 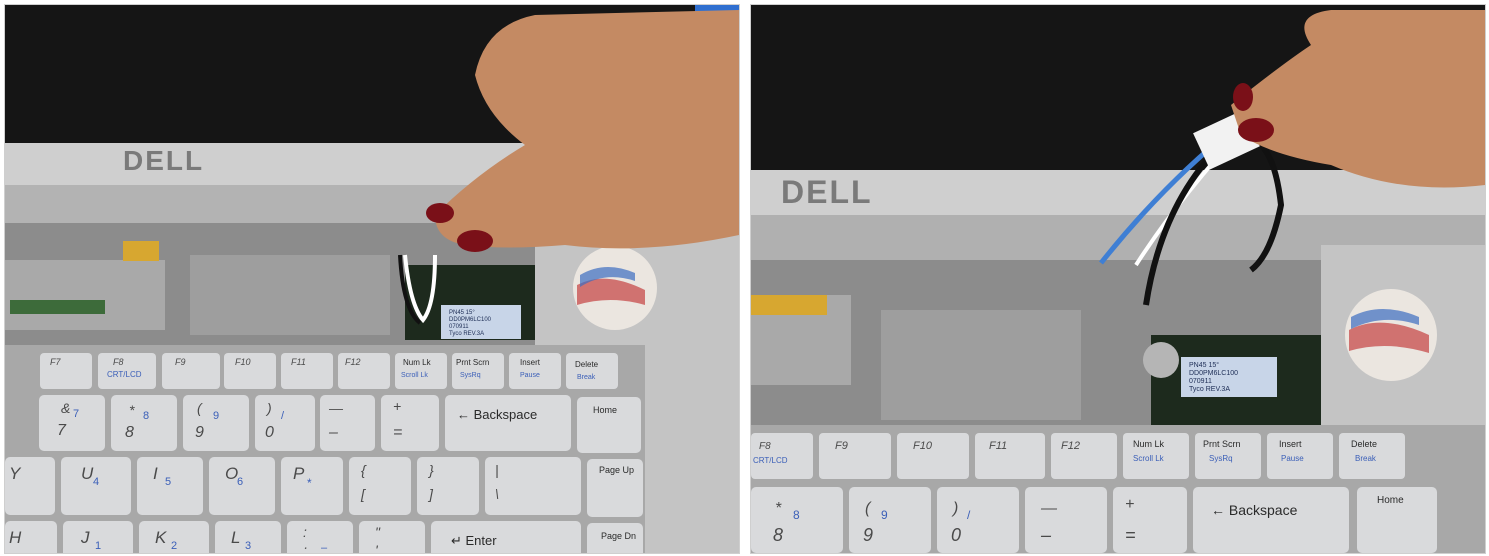 I want to click on svg-text: PN45 15°, so click(x=462, y=313).